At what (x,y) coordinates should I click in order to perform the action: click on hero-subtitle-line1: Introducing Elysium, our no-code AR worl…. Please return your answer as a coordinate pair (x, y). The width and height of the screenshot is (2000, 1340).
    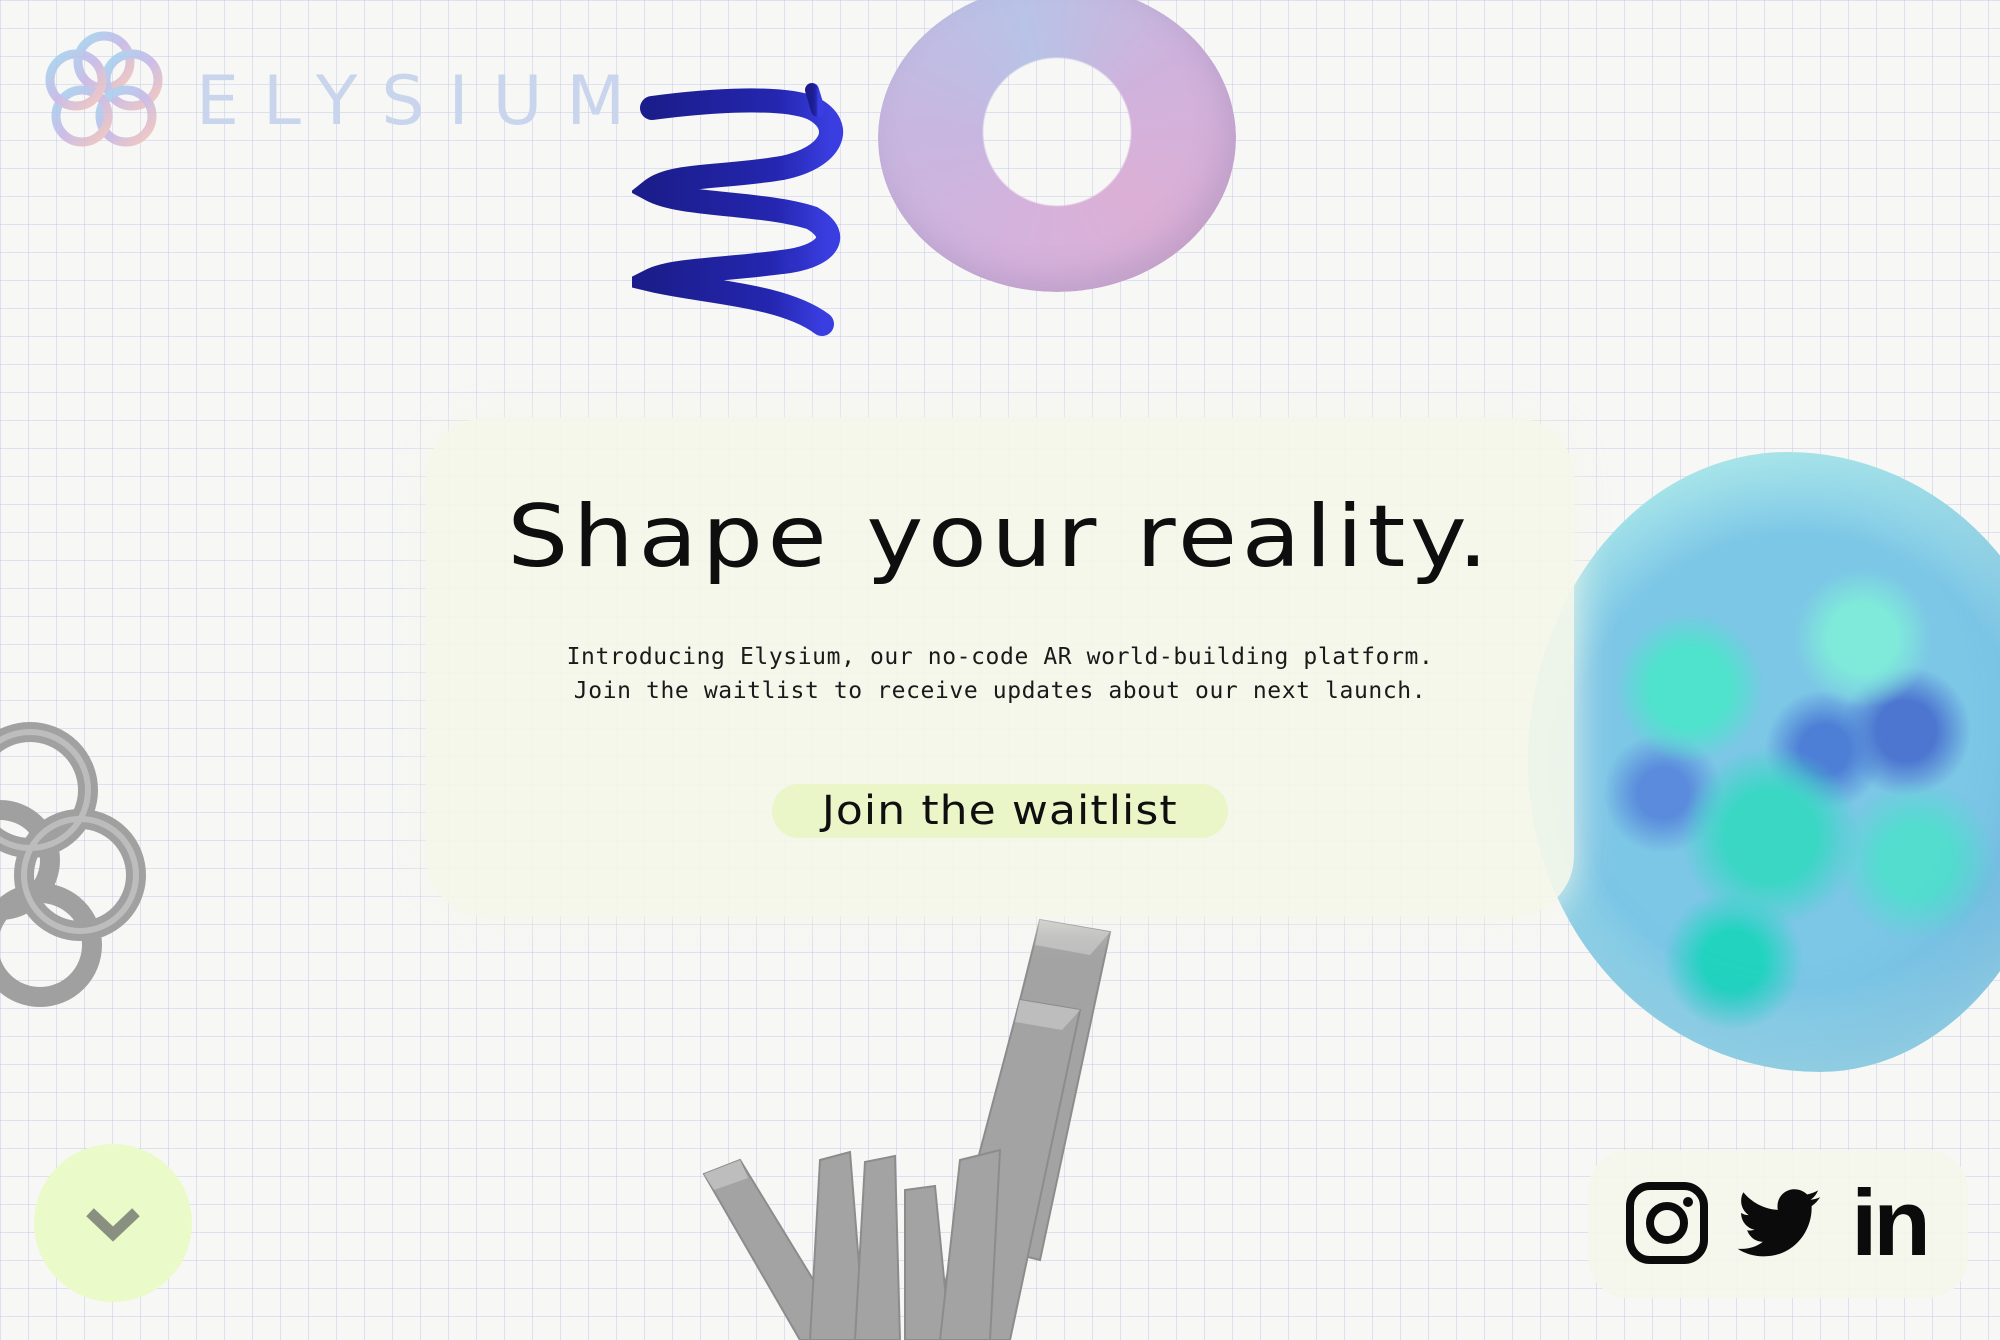
    Looking at the image, I should click on (1000, 657).